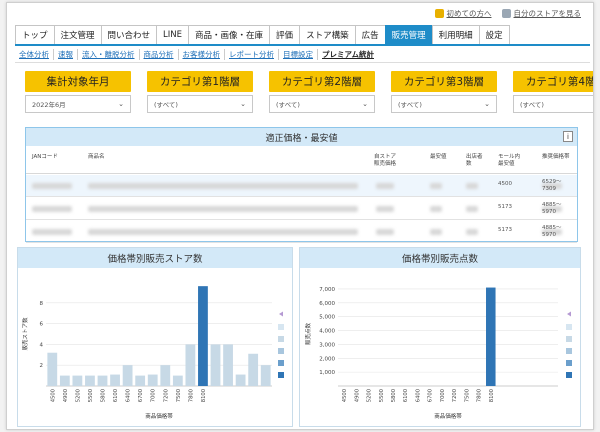 This screenshot has height=432, width=600. Describe the element at coordinates (327, 290) in the screenshot. I see `y-tick-label: 7,000` at that location.